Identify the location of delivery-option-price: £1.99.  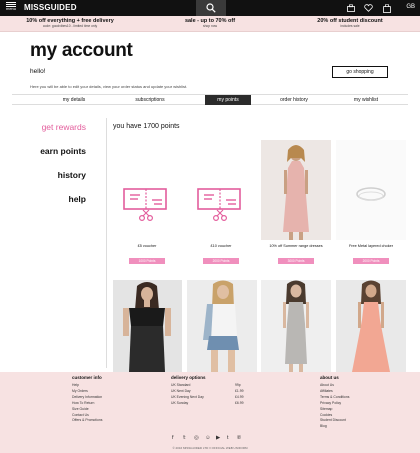
(239, 391).